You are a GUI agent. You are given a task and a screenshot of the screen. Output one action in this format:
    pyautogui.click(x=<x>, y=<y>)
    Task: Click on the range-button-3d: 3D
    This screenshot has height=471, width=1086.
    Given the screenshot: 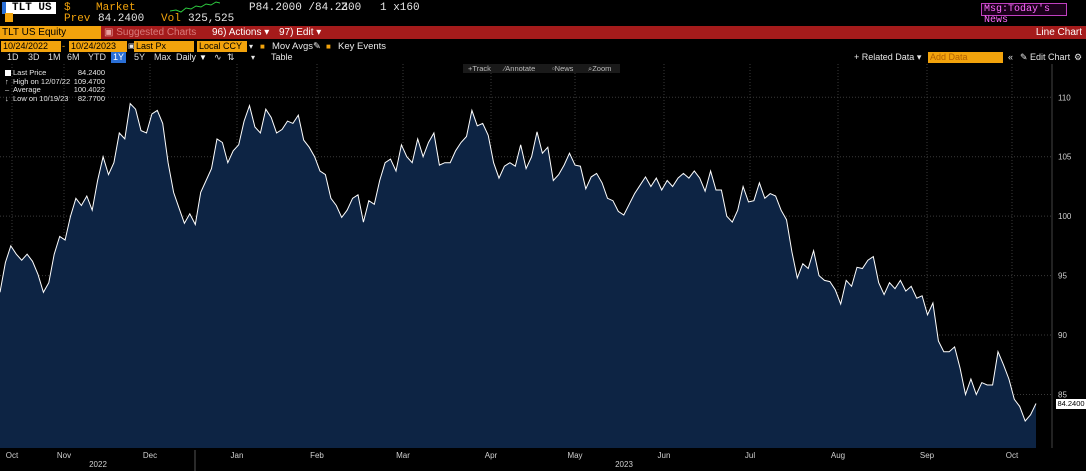 What is the action you would take?
    pyautogui.click(x=34, y=57)
    